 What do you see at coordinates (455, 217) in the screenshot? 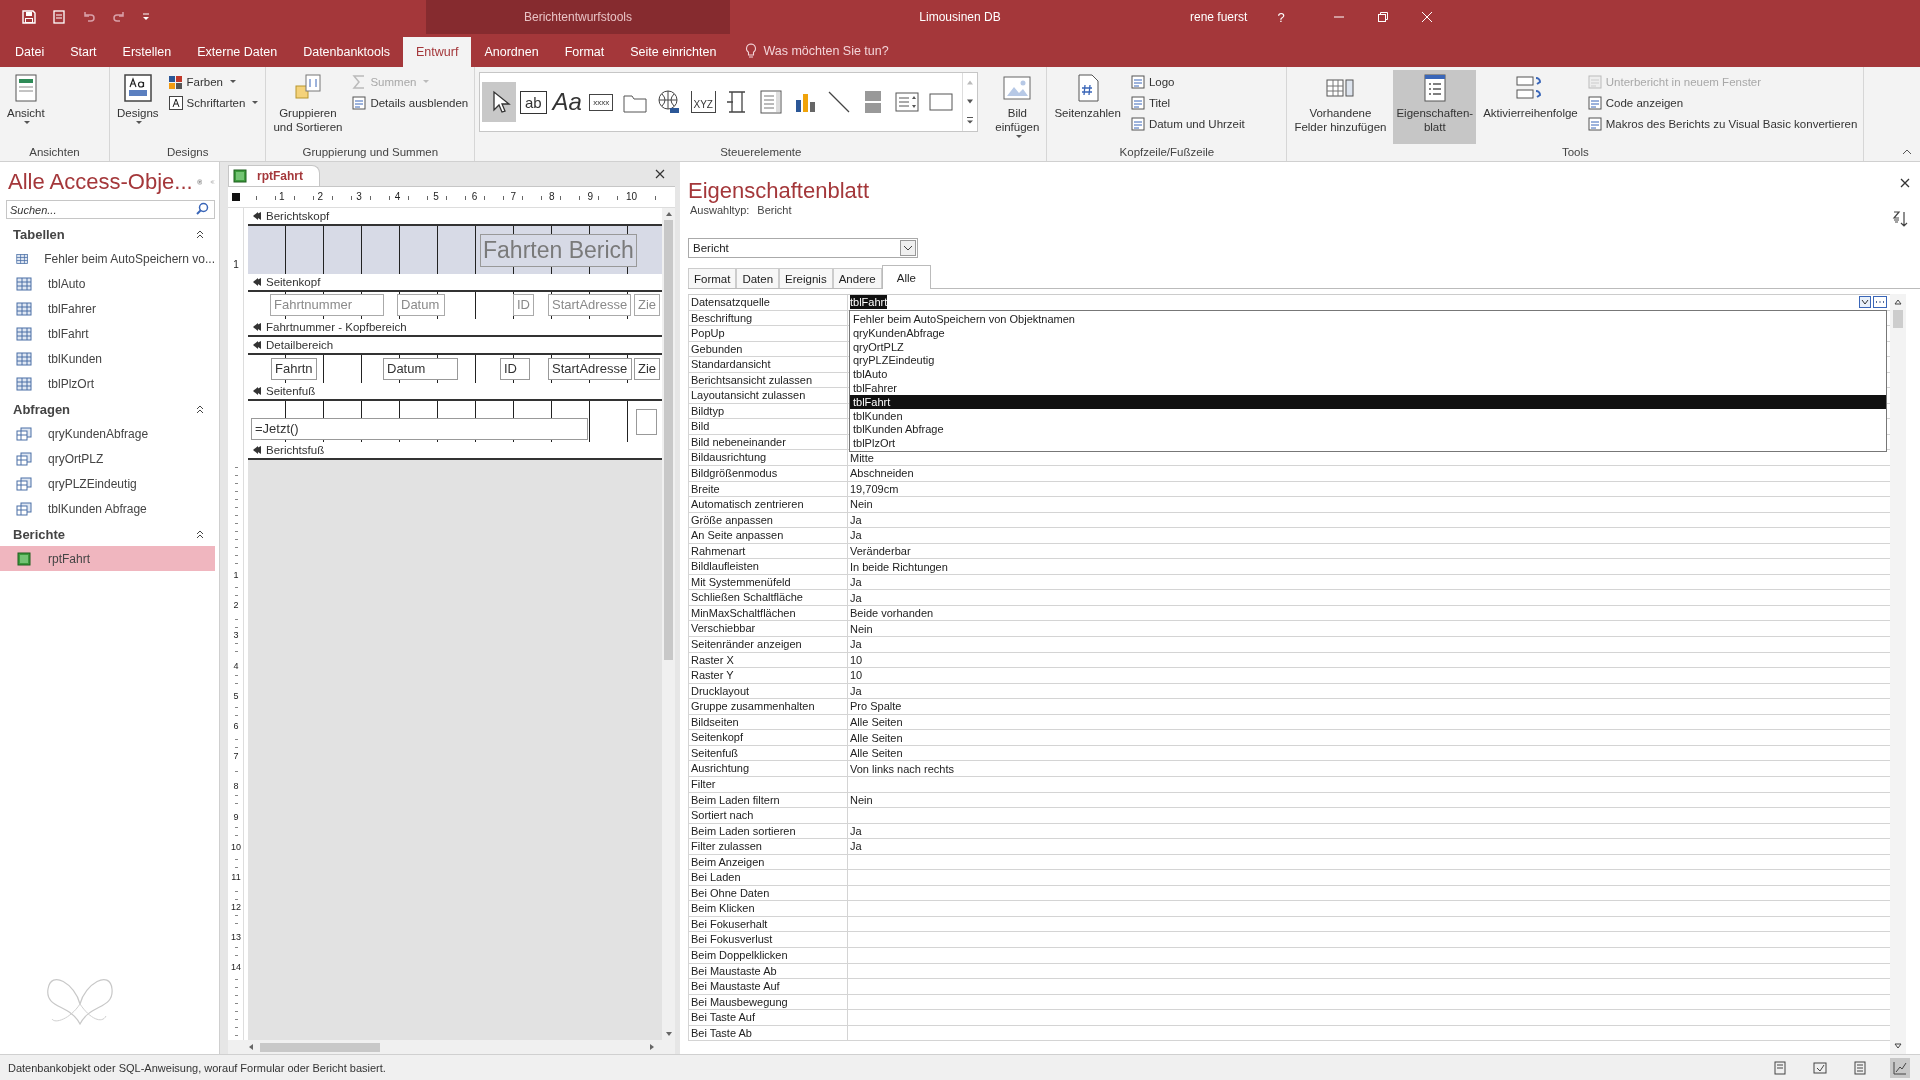
I see `section-bar: Berichtskopf` at bounding box center [455, 217].